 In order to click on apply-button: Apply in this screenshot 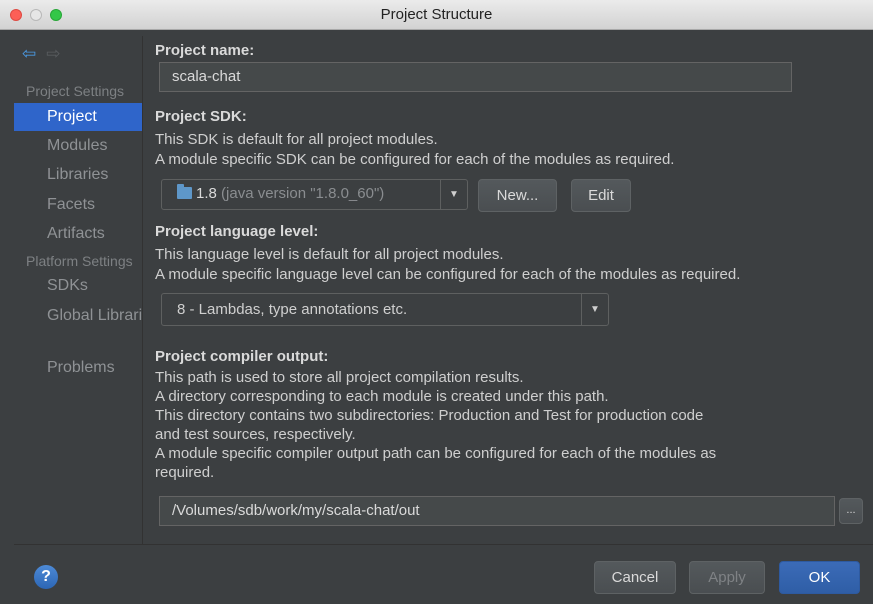, I will do `click(727, 577)`.